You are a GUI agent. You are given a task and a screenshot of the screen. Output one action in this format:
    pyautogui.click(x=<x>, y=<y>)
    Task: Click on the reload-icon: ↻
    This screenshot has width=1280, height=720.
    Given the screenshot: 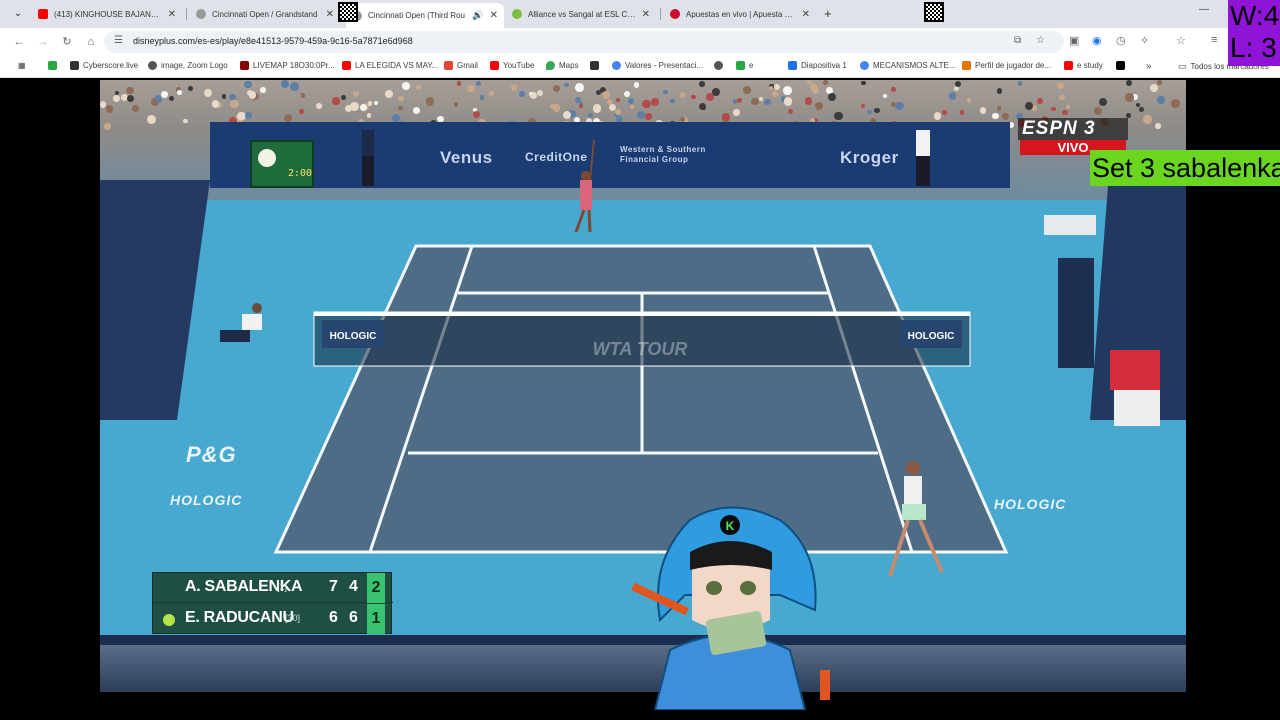 What is the action you would take?
    pyautogui.click(x=67, y=42)
    